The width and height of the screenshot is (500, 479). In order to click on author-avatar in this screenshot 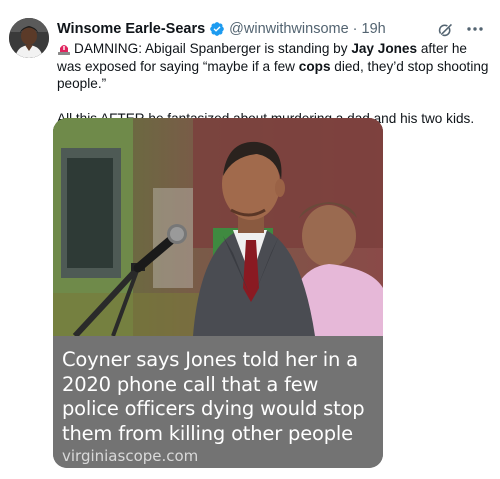, I will do `click(29, 38)`.